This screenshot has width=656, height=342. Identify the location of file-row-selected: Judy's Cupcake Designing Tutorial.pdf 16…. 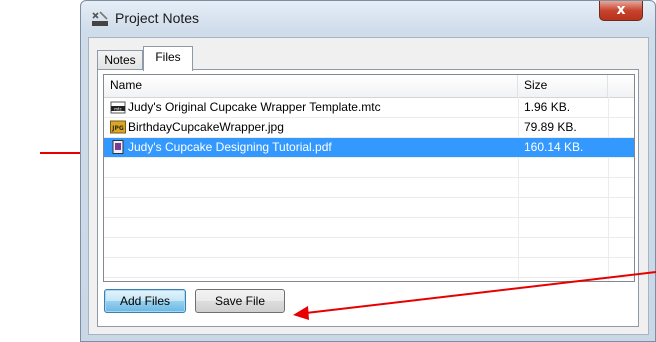
(369, 148).